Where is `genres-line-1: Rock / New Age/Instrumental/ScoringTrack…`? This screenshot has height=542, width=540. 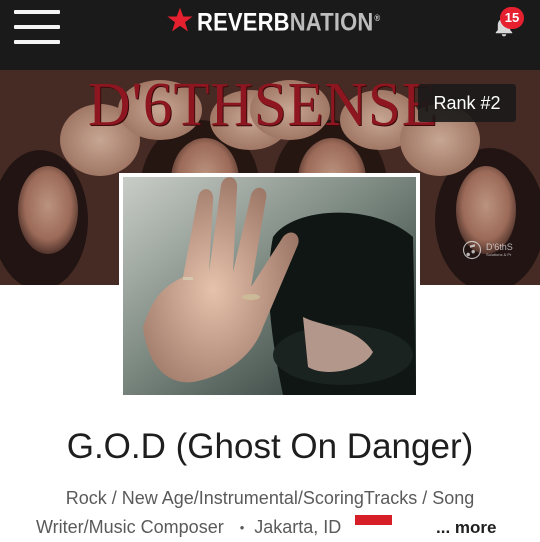
genres-line-1: Rock / New Age/Instrumental/ScoringTrack… is located at coordinates (270, 498).